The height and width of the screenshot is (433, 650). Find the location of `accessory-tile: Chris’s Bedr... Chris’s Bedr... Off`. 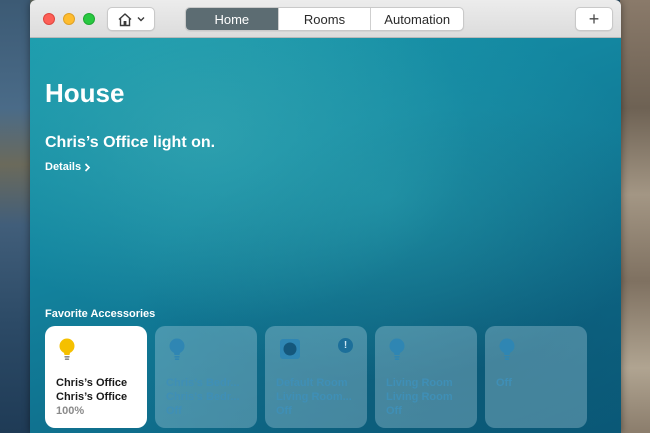

accessory-tile: Chris’s Bedr... Chris’s Bedr... Off is located at coordinates (206, 377).